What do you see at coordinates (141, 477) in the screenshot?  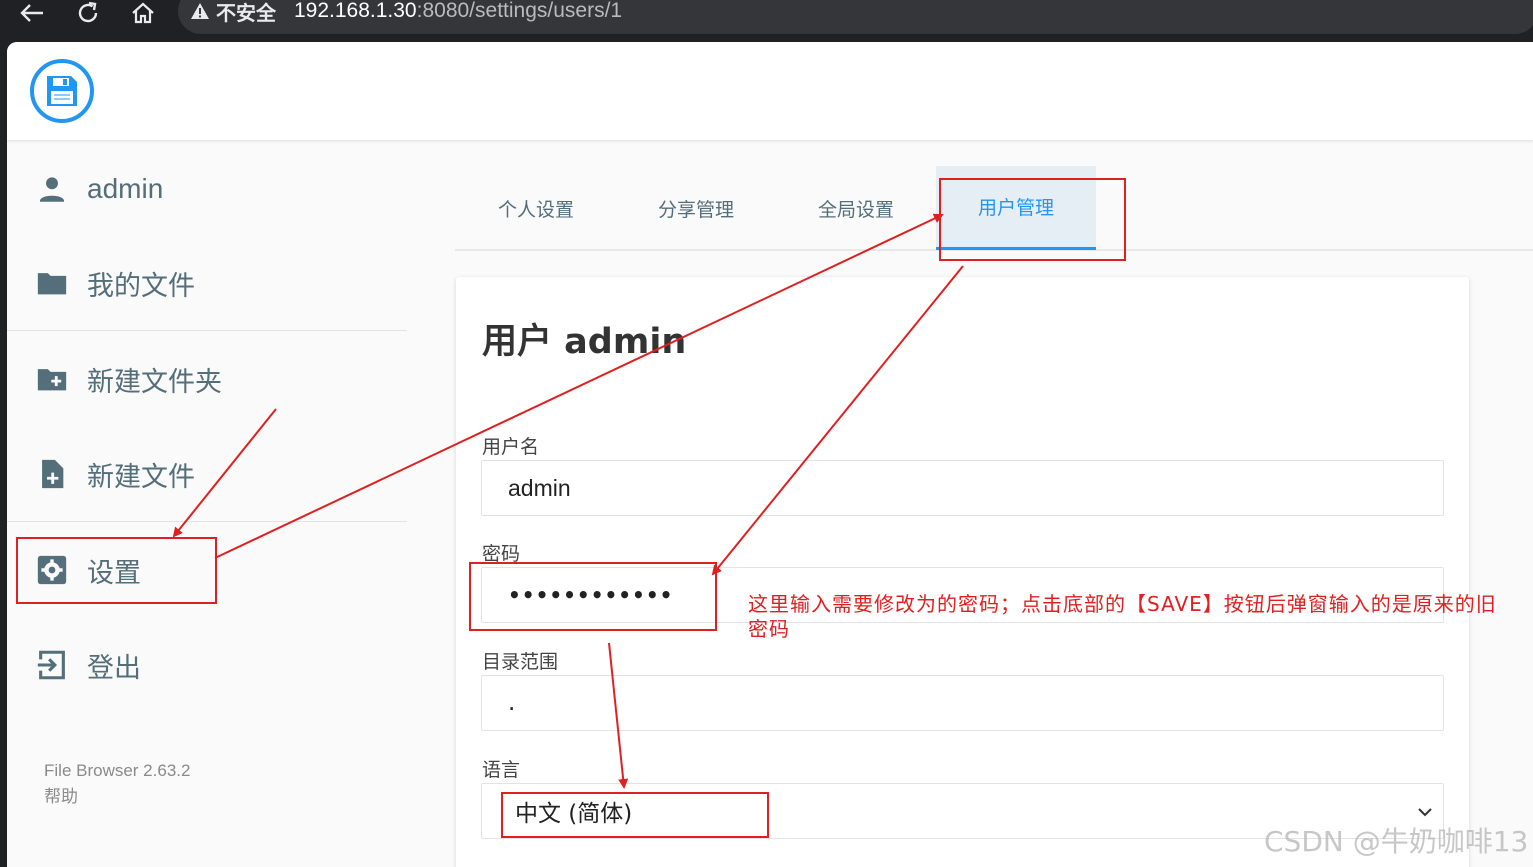 I see `sidebar-item-label: 新建文件` at bounding box center [141, 477].